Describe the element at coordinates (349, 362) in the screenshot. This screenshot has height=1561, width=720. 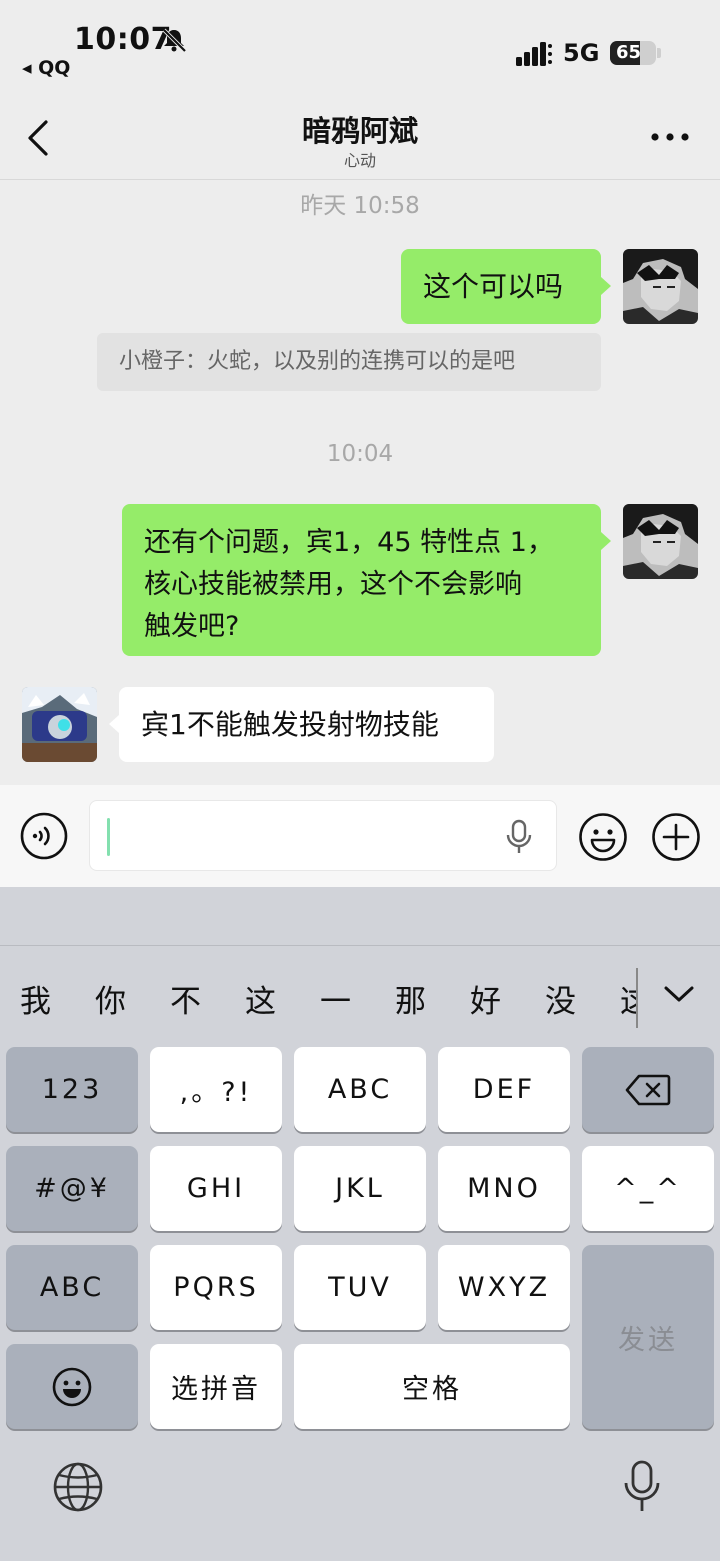
I see `quoted-message: 小橙子：火蛇，以及别的连携可以的是吧` at that location.